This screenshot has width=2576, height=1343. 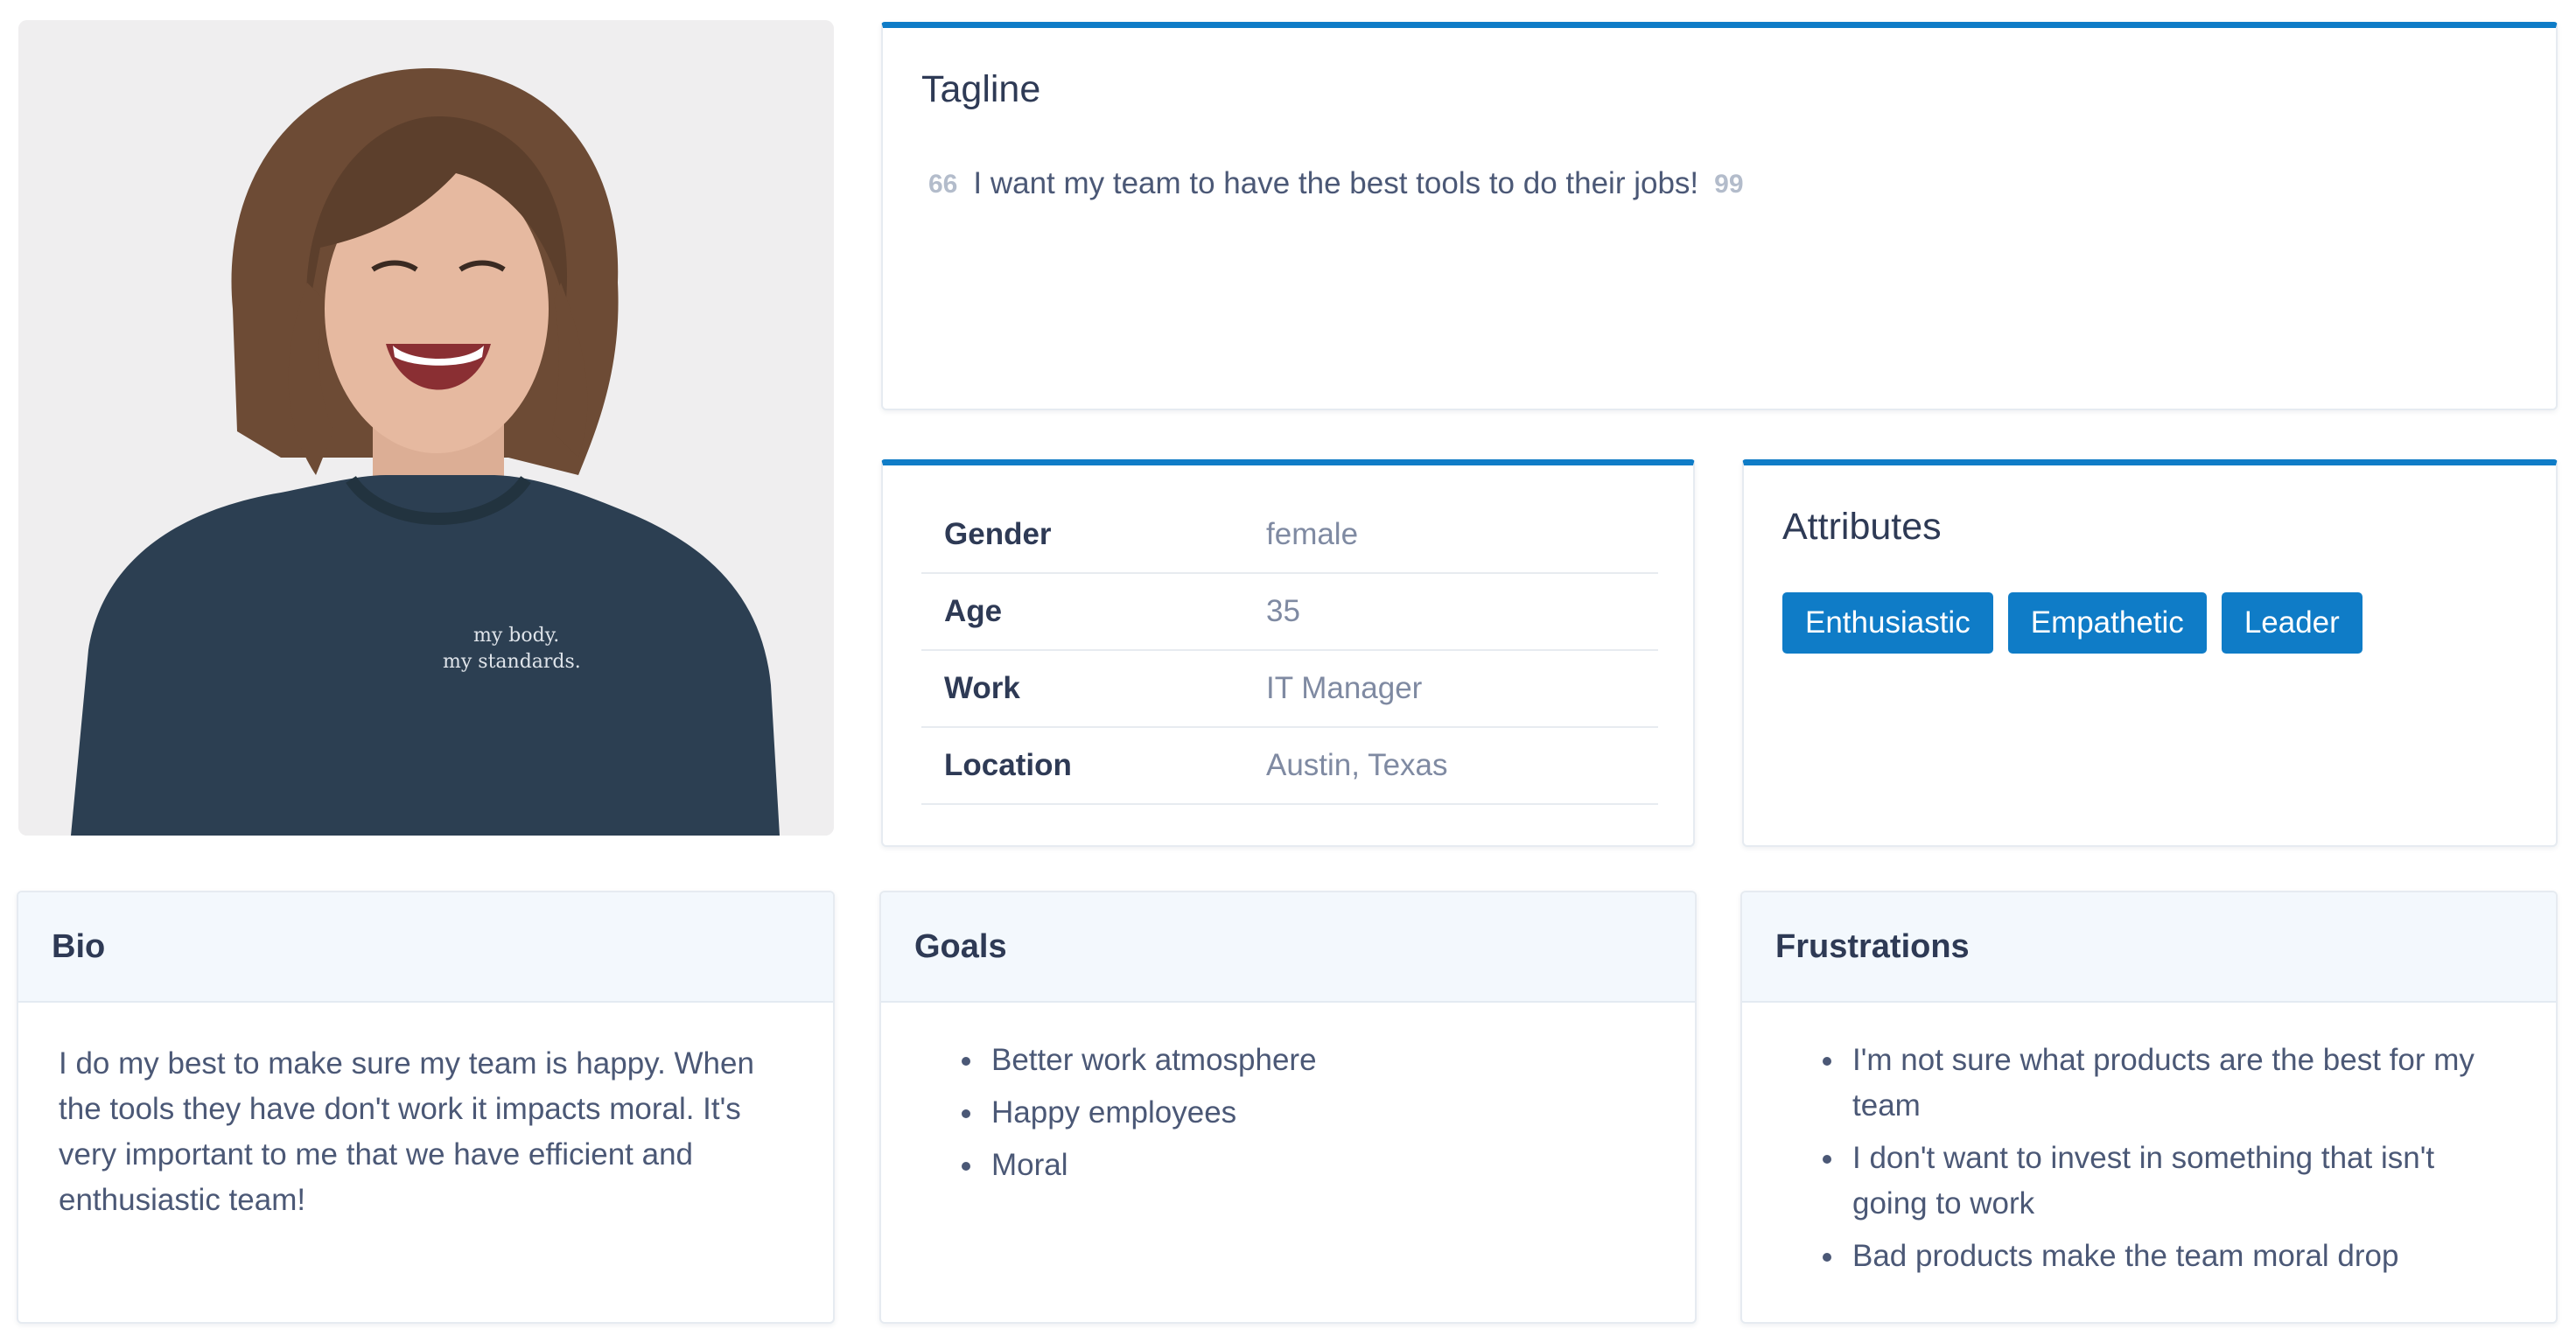 I want to click on open-quote-icon: 66, so click(x=943, y=184).